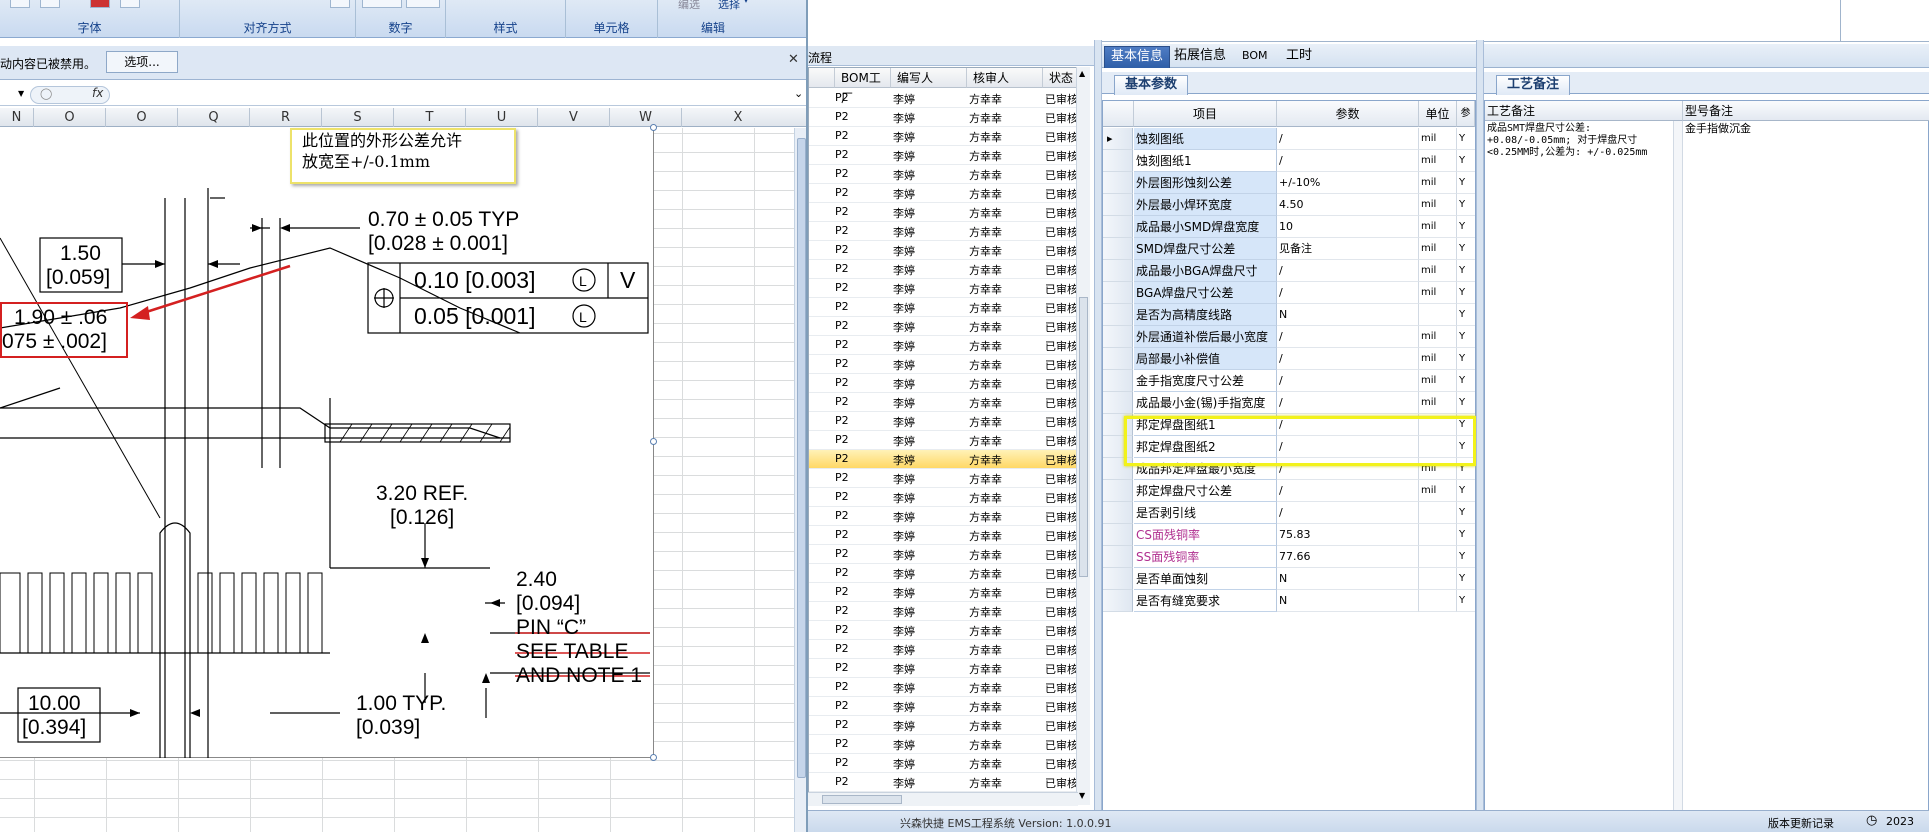  What do you see at coordinates (1348, 205) in the screenshot?
I see `param-value: 4.50` at bounding box center [1348, 205].